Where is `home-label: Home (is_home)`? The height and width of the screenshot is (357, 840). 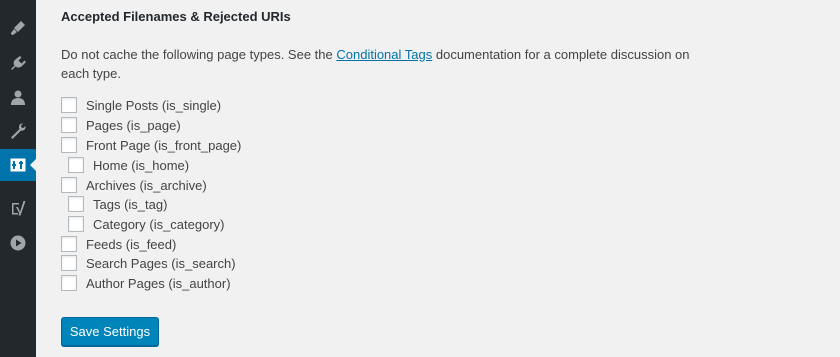
home-label: Home (is_home) is located at coordinates (141, 165).